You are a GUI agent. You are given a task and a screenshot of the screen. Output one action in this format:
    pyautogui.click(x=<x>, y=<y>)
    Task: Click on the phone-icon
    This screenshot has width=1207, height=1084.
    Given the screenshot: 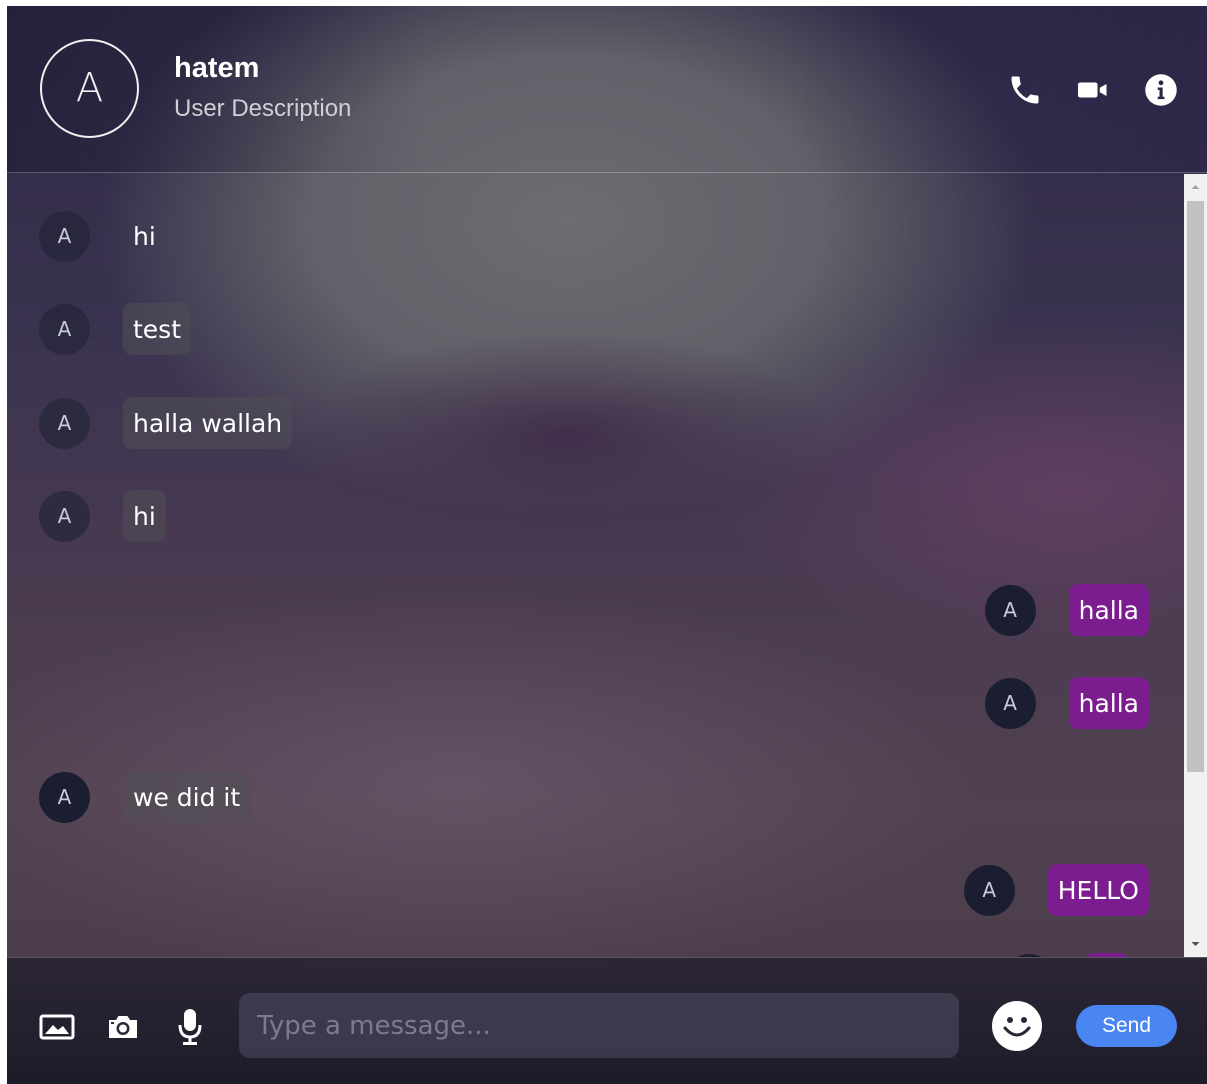 What is the action you would take?
    pyautogui.click(x=1025, y=90)
    